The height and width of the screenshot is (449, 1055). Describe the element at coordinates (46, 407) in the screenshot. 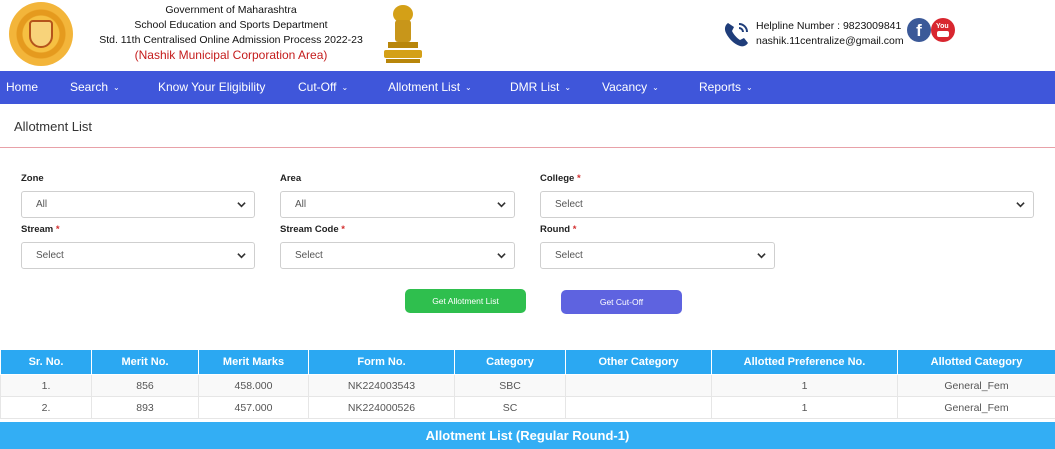

I see `table-cell: 2.` at that location.